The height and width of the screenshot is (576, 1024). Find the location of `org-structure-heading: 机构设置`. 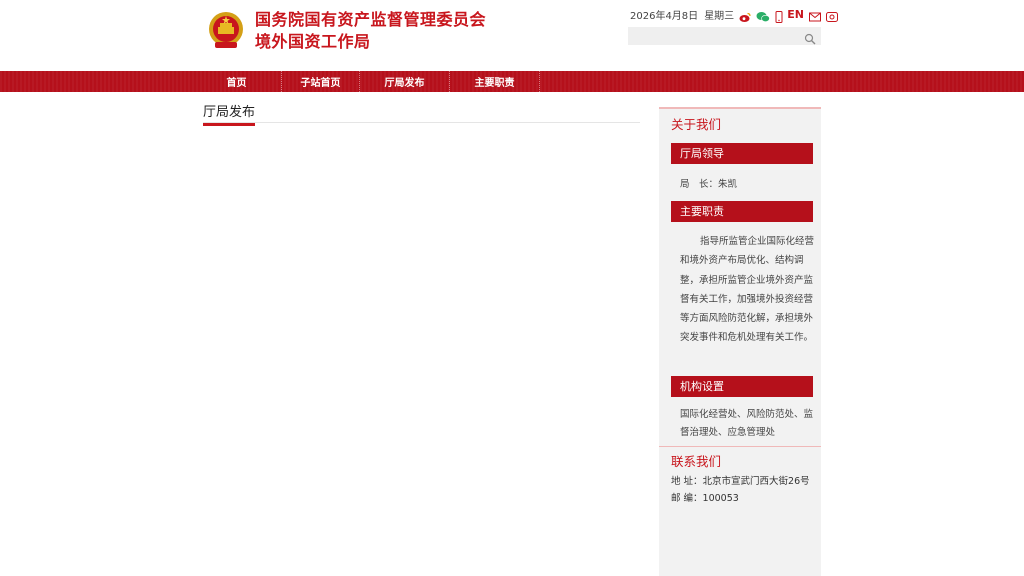

org-structure-heading: 机构设置 is located at coordinates (742, 386).